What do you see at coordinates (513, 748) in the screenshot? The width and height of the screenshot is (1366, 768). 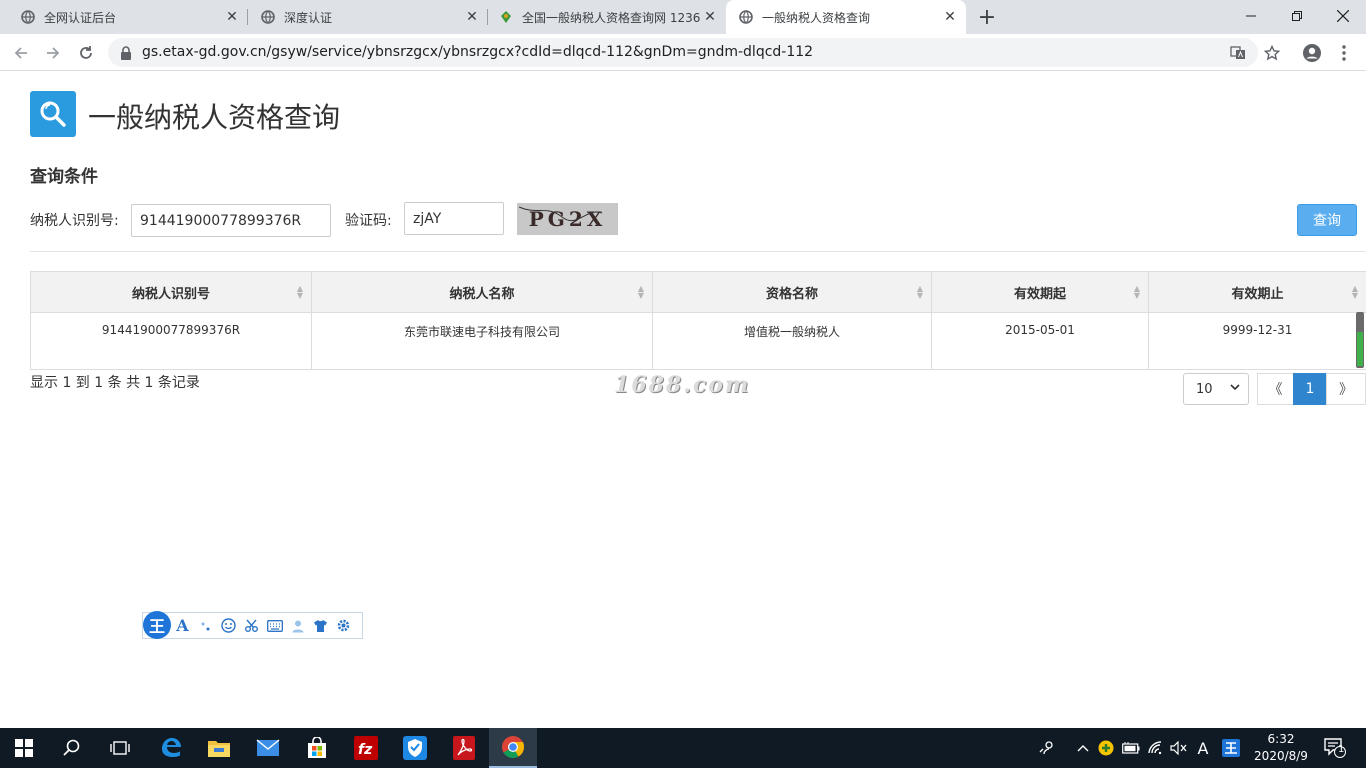 I see `chrome-icon` at bounding box center [513, 748].